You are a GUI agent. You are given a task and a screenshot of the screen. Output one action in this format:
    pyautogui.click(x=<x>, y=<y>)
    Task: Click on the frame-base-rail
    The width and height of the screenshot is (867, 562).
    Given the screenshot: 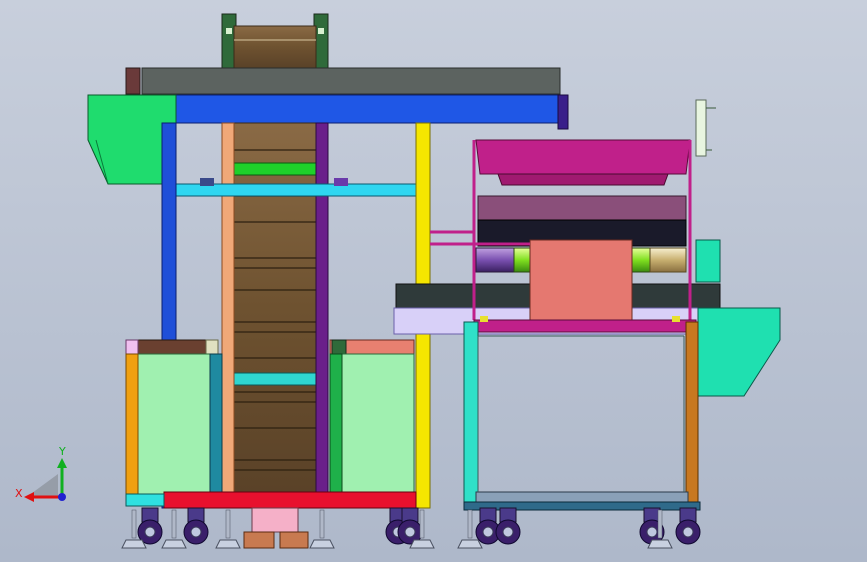 What is the action you would take?
    pyautogui.click(x=582, y=506)
    